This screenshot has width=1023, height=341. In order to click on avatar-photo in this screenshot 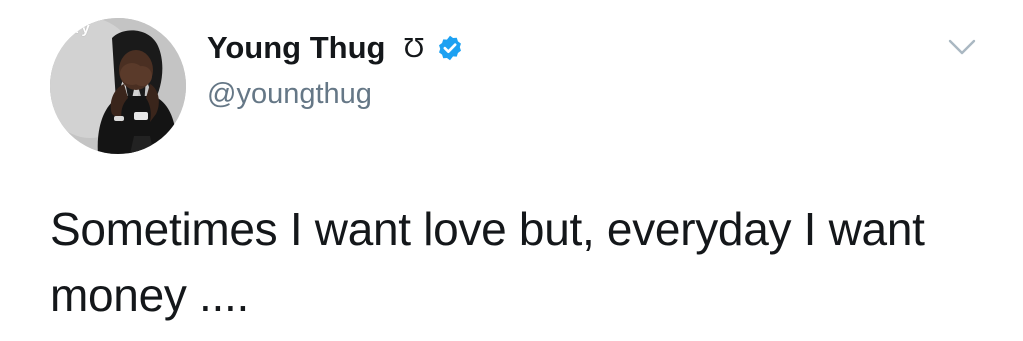, I will do `click(118, 86)`.